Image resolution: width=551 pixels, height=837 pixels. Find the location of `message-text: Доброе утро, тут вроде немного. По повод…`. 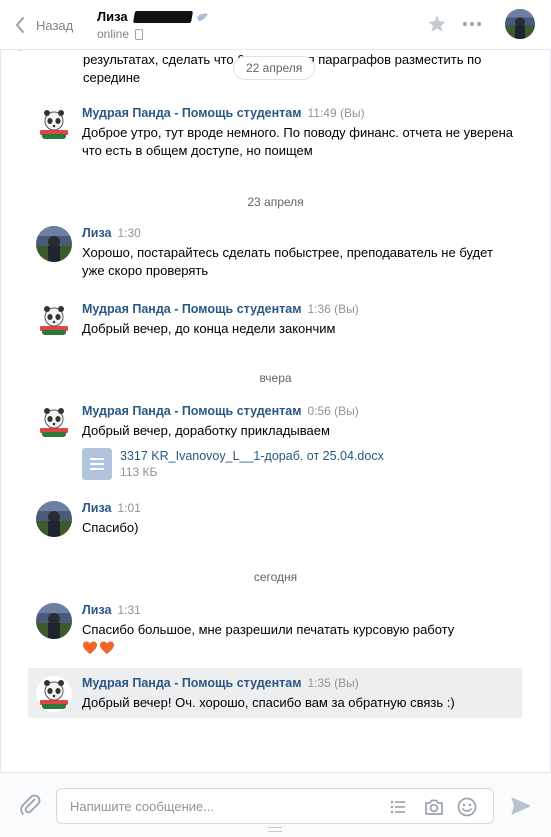

message-text: Доброе утро, тут вроде немного. По повод… is located at coordinates (299, 141).